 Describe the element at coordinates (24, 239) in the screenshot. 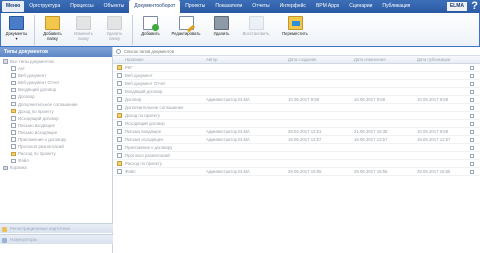

I see `numerators-label: Номераторы` at that location.